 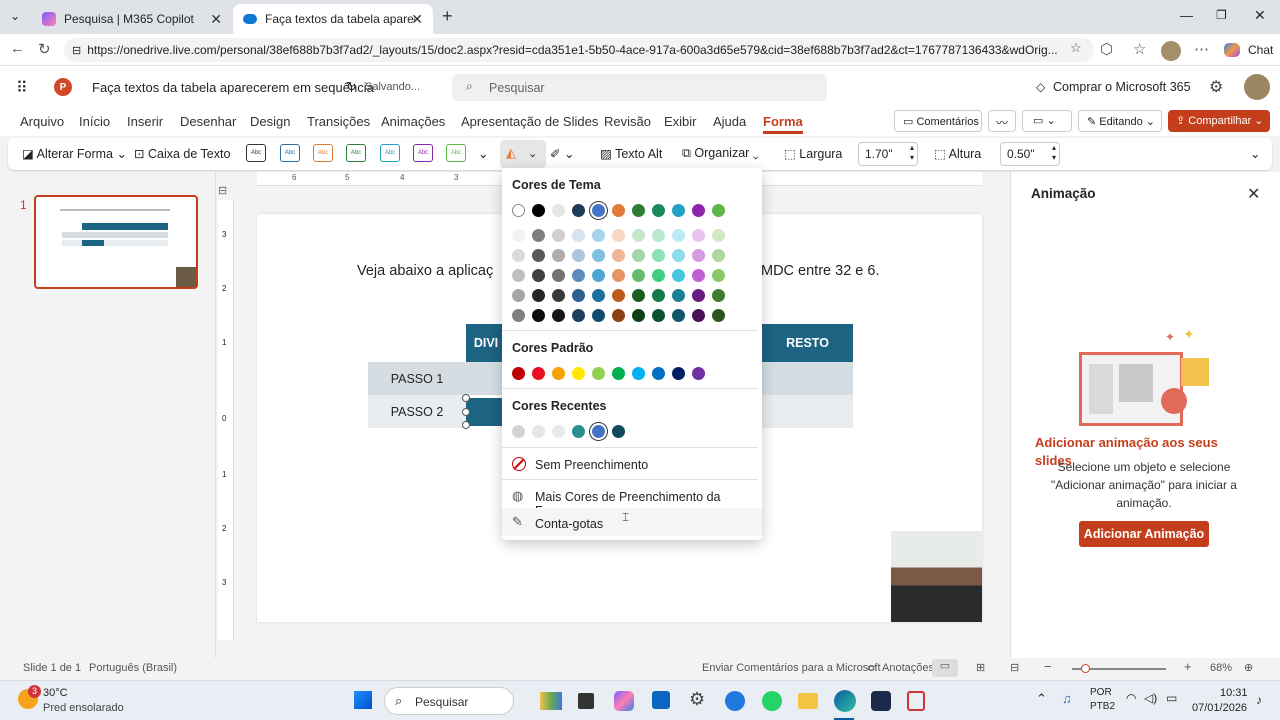 What do you see at coordinates (363, 700) in the screenshot?
I see `windows-start-icon` at bounding box center [363, 700].